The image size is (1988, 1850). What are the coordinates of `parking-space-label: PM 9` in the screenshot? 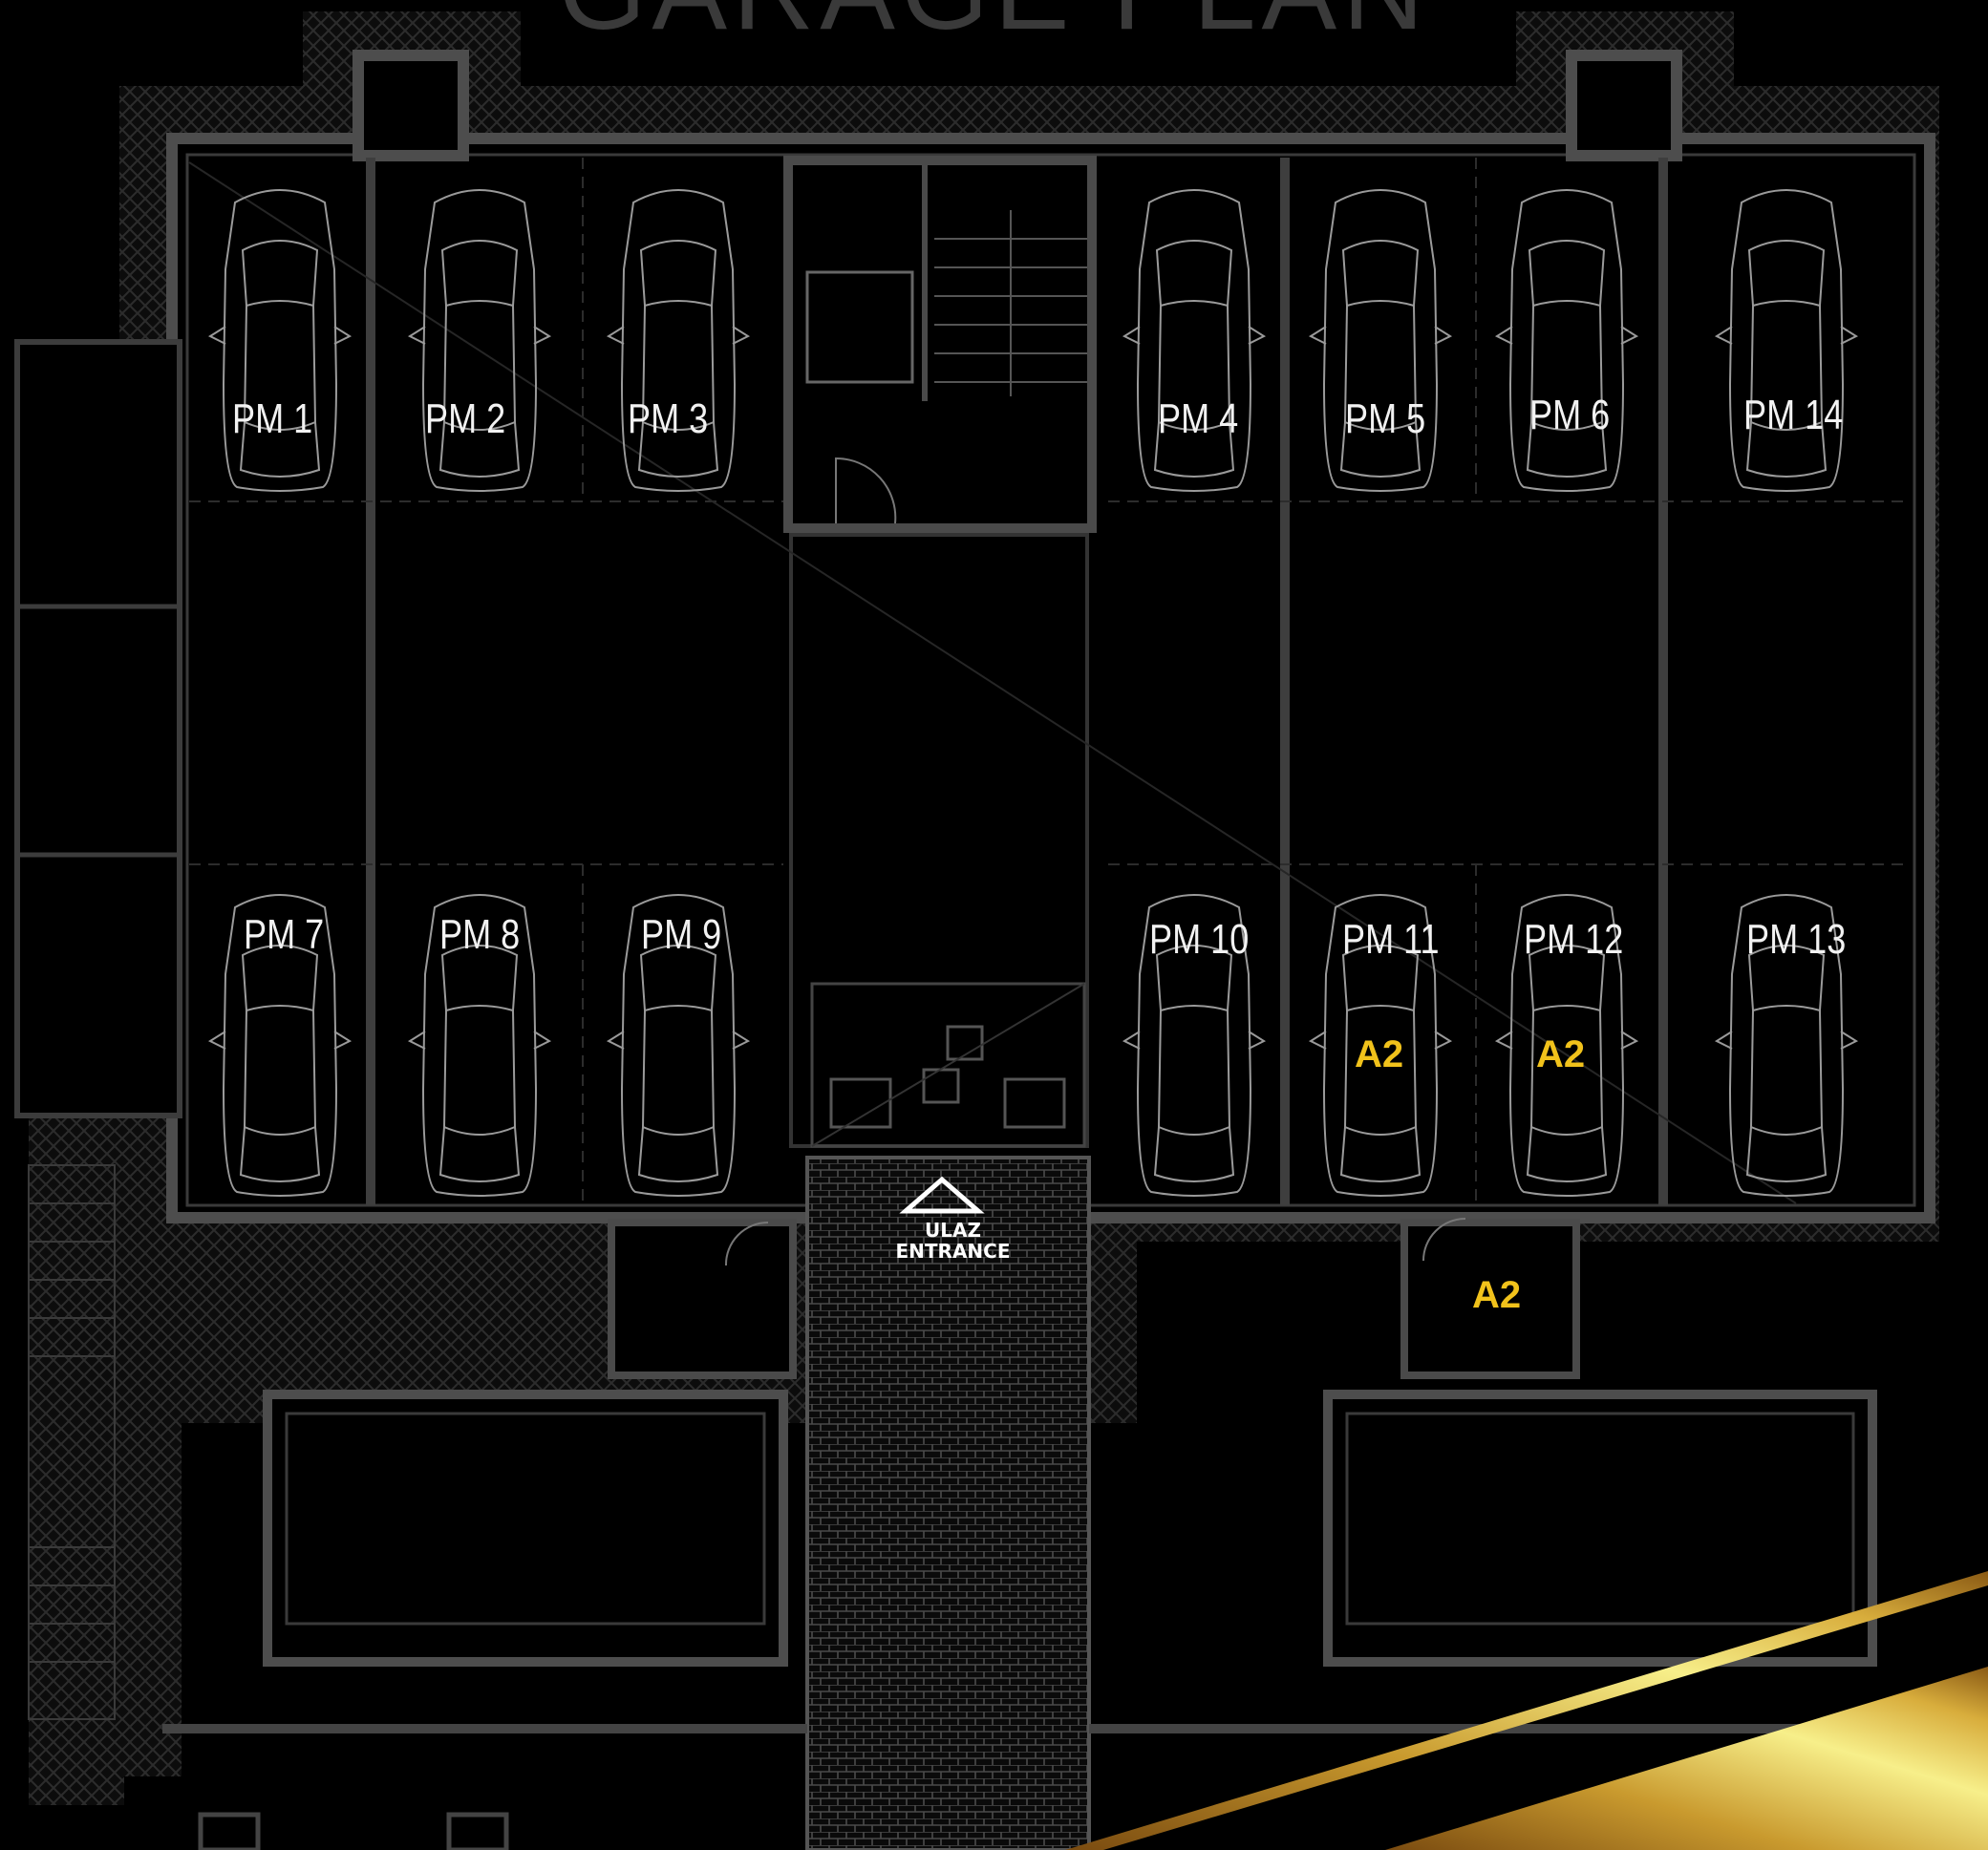 It's located at (681, 934).